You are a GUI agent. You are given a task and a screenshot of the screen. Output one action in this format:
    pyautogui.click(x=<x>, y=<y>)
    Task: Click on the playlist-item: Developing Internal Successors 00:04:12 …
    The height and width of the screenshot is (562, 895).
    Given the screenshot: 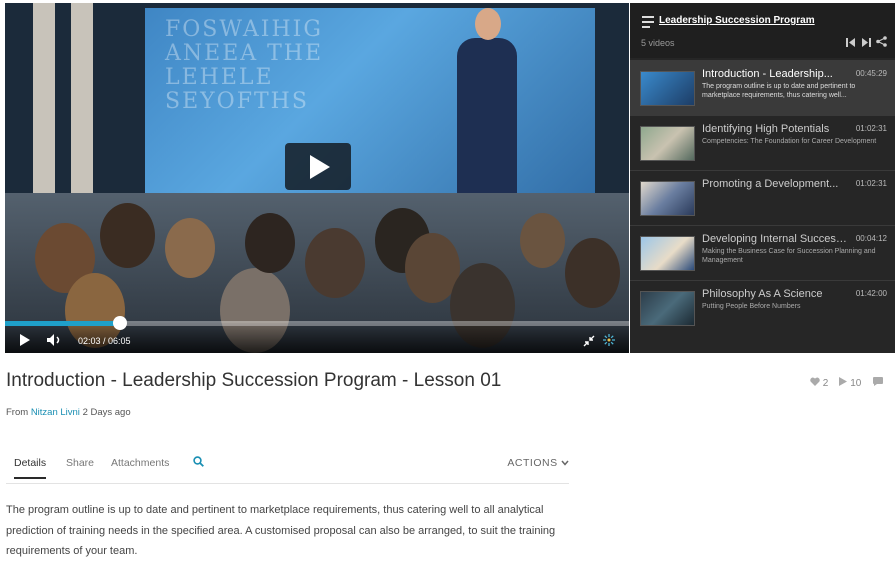 What is the action you would take?
    pyautogui.click(x=762, y=253)
    